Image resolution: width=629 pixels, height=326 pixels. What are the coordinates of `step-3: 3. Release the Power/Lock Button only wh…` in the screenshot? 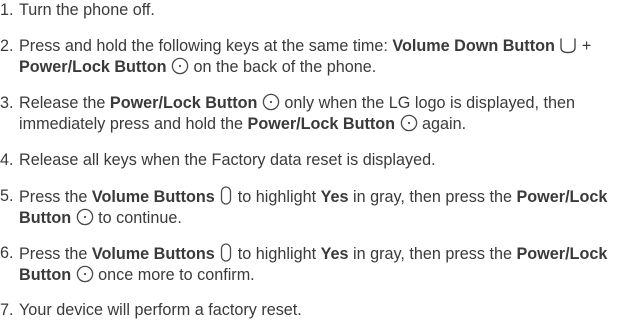 It's located at (312, 114).